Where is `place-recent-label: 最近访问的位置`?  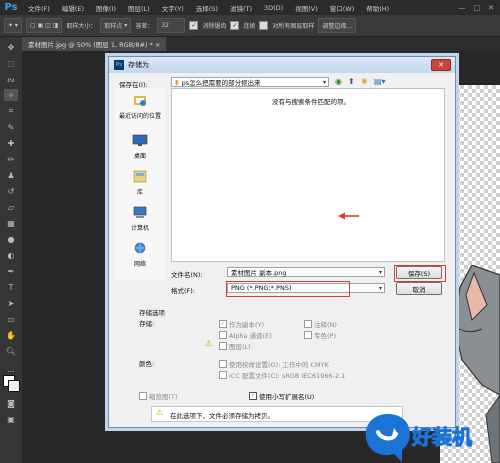 place-recent-label: 最近访问的位置 is located at coordinates (139, 116).